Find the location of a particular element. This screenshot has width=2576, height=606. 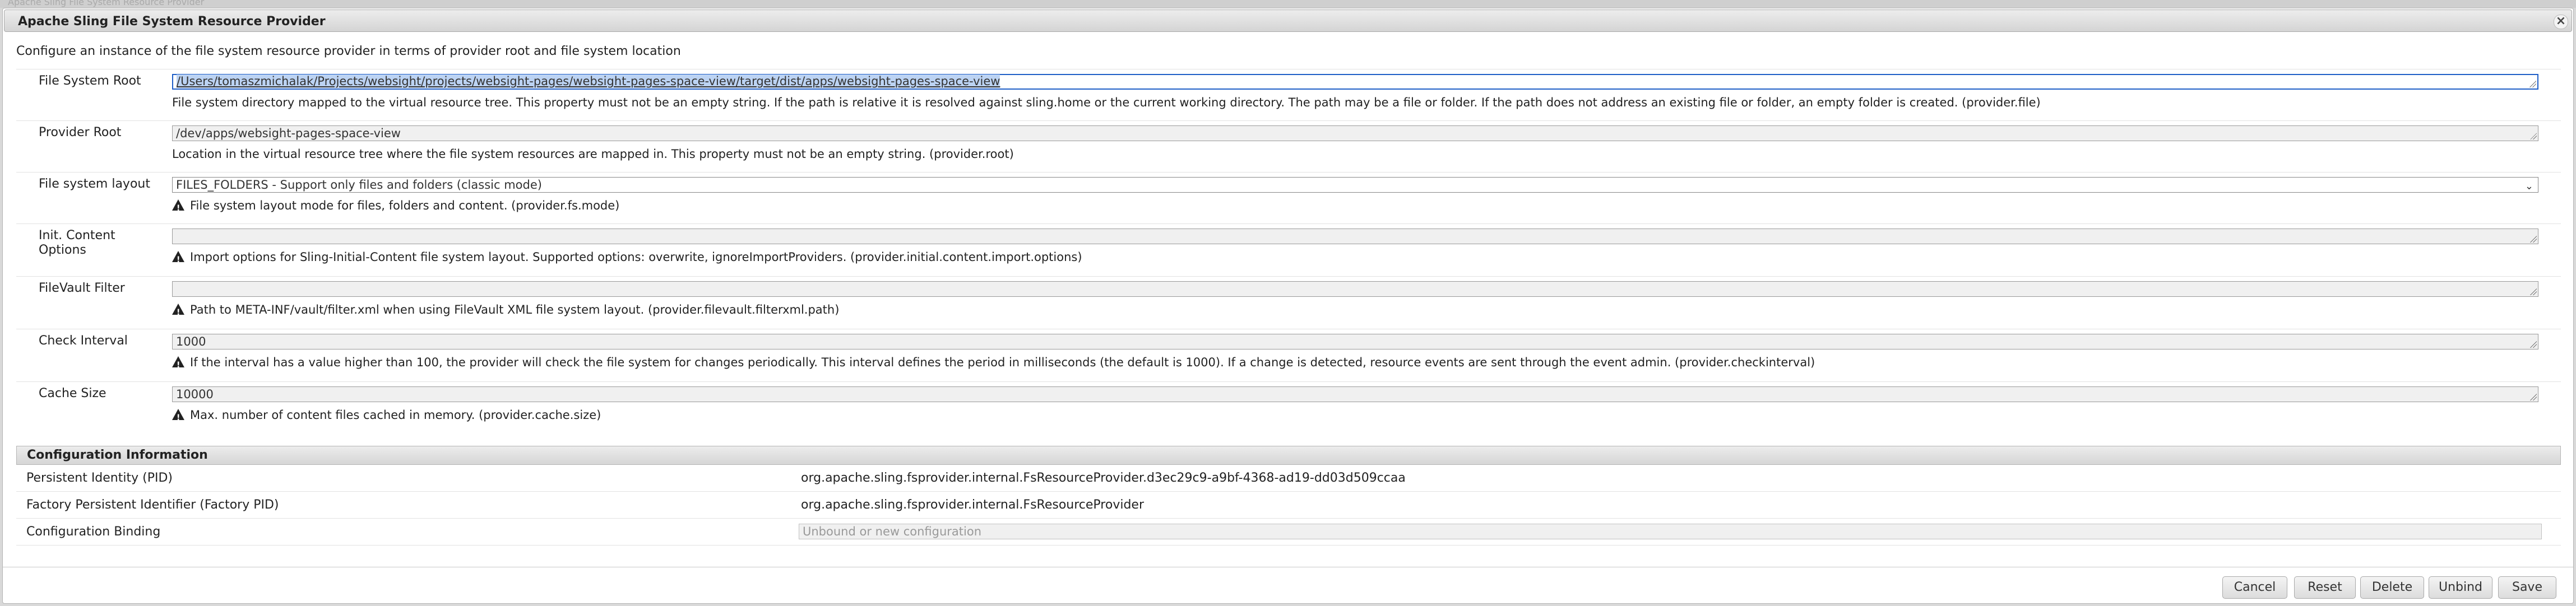

unbind-button: Unbind is located at coordinates (2460, 587).